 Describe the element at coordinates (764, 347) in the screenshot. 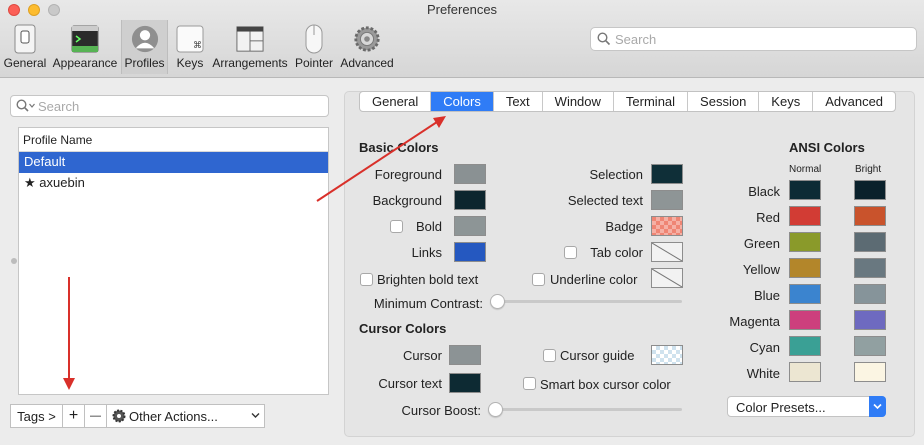

I see `ansi-cyan-label: Cyan` at that location.